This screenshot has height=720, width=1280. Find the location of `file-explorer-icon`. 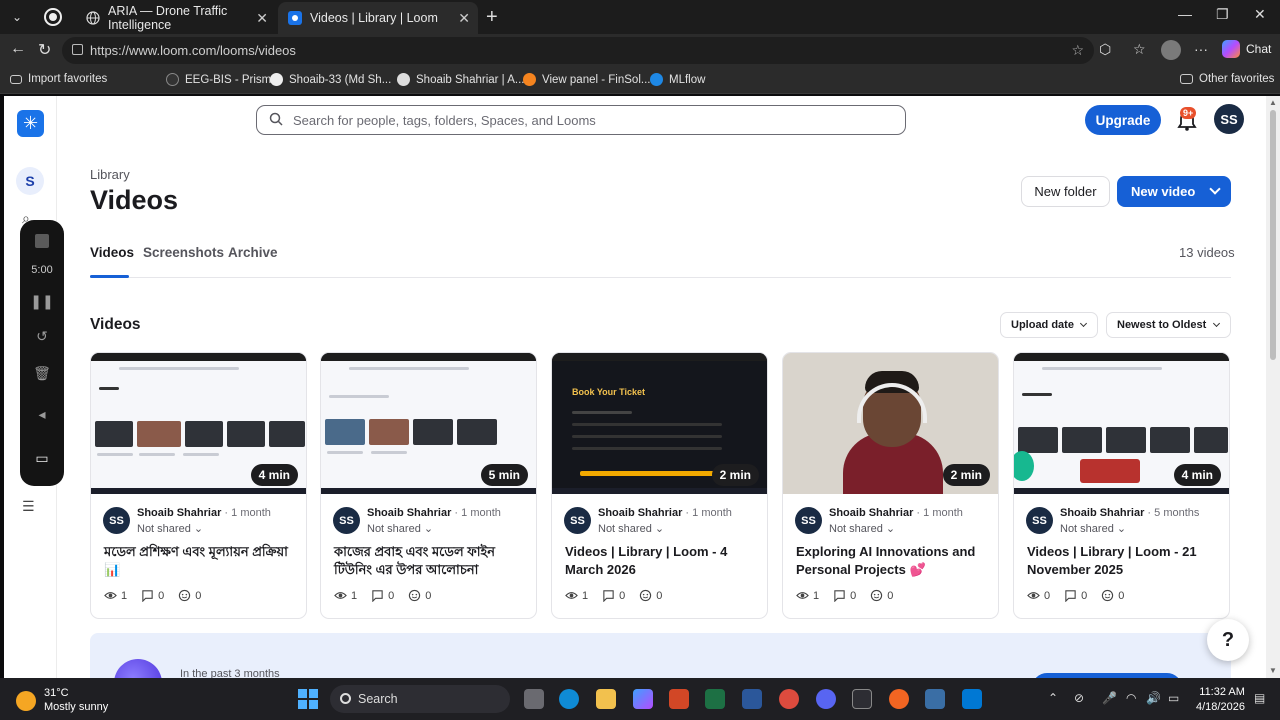

file-explorer-icon is located at coordinates (606, 699).